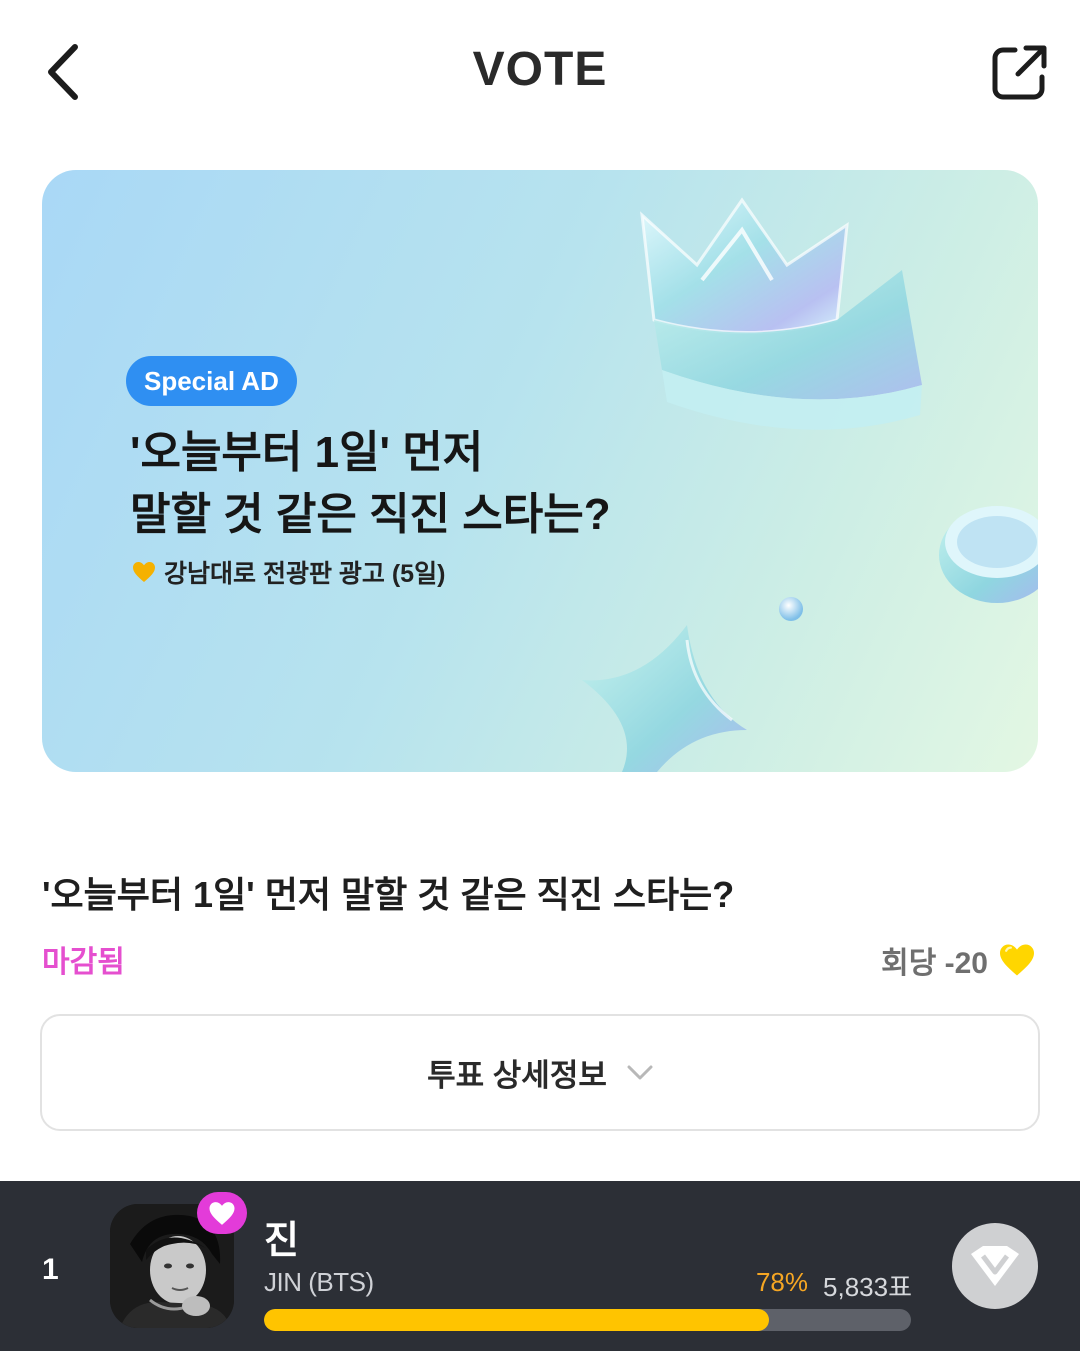  I want to click on vote-button, so click(995, 1266).